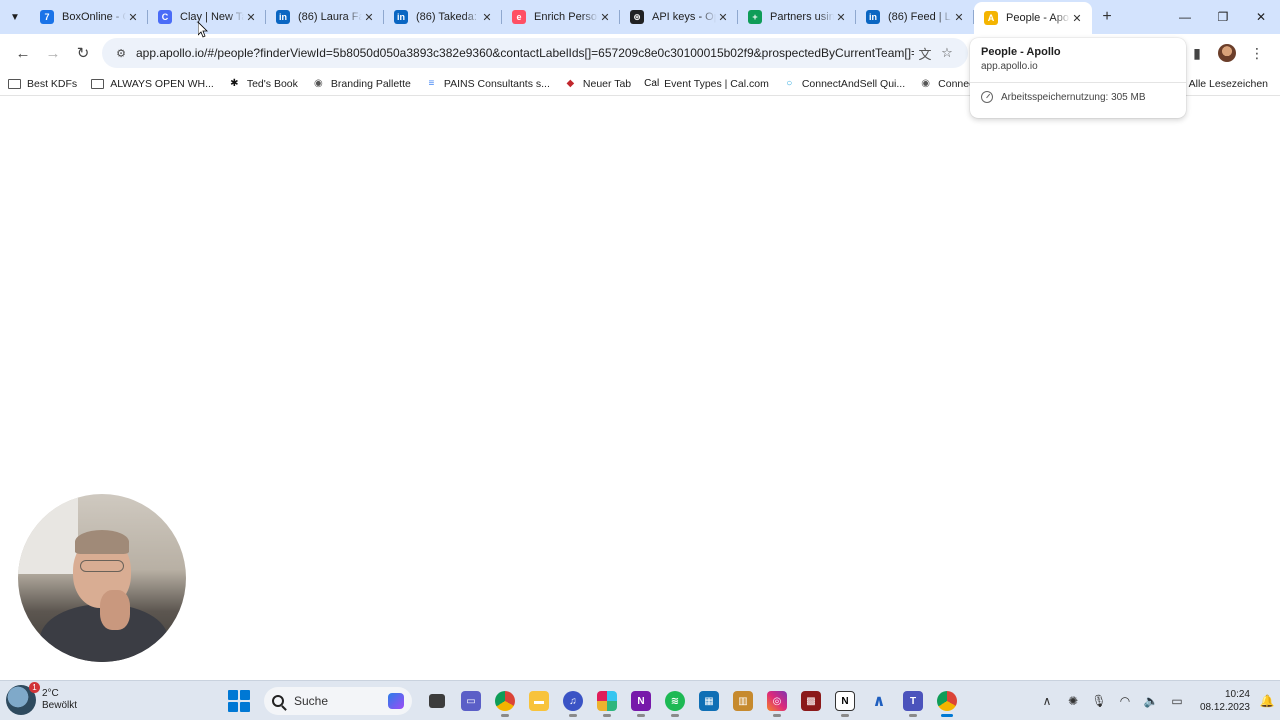 The image size is (1280, 720). I want to click on tab-title: BoxOnline - Calendar, so click(94, 17).